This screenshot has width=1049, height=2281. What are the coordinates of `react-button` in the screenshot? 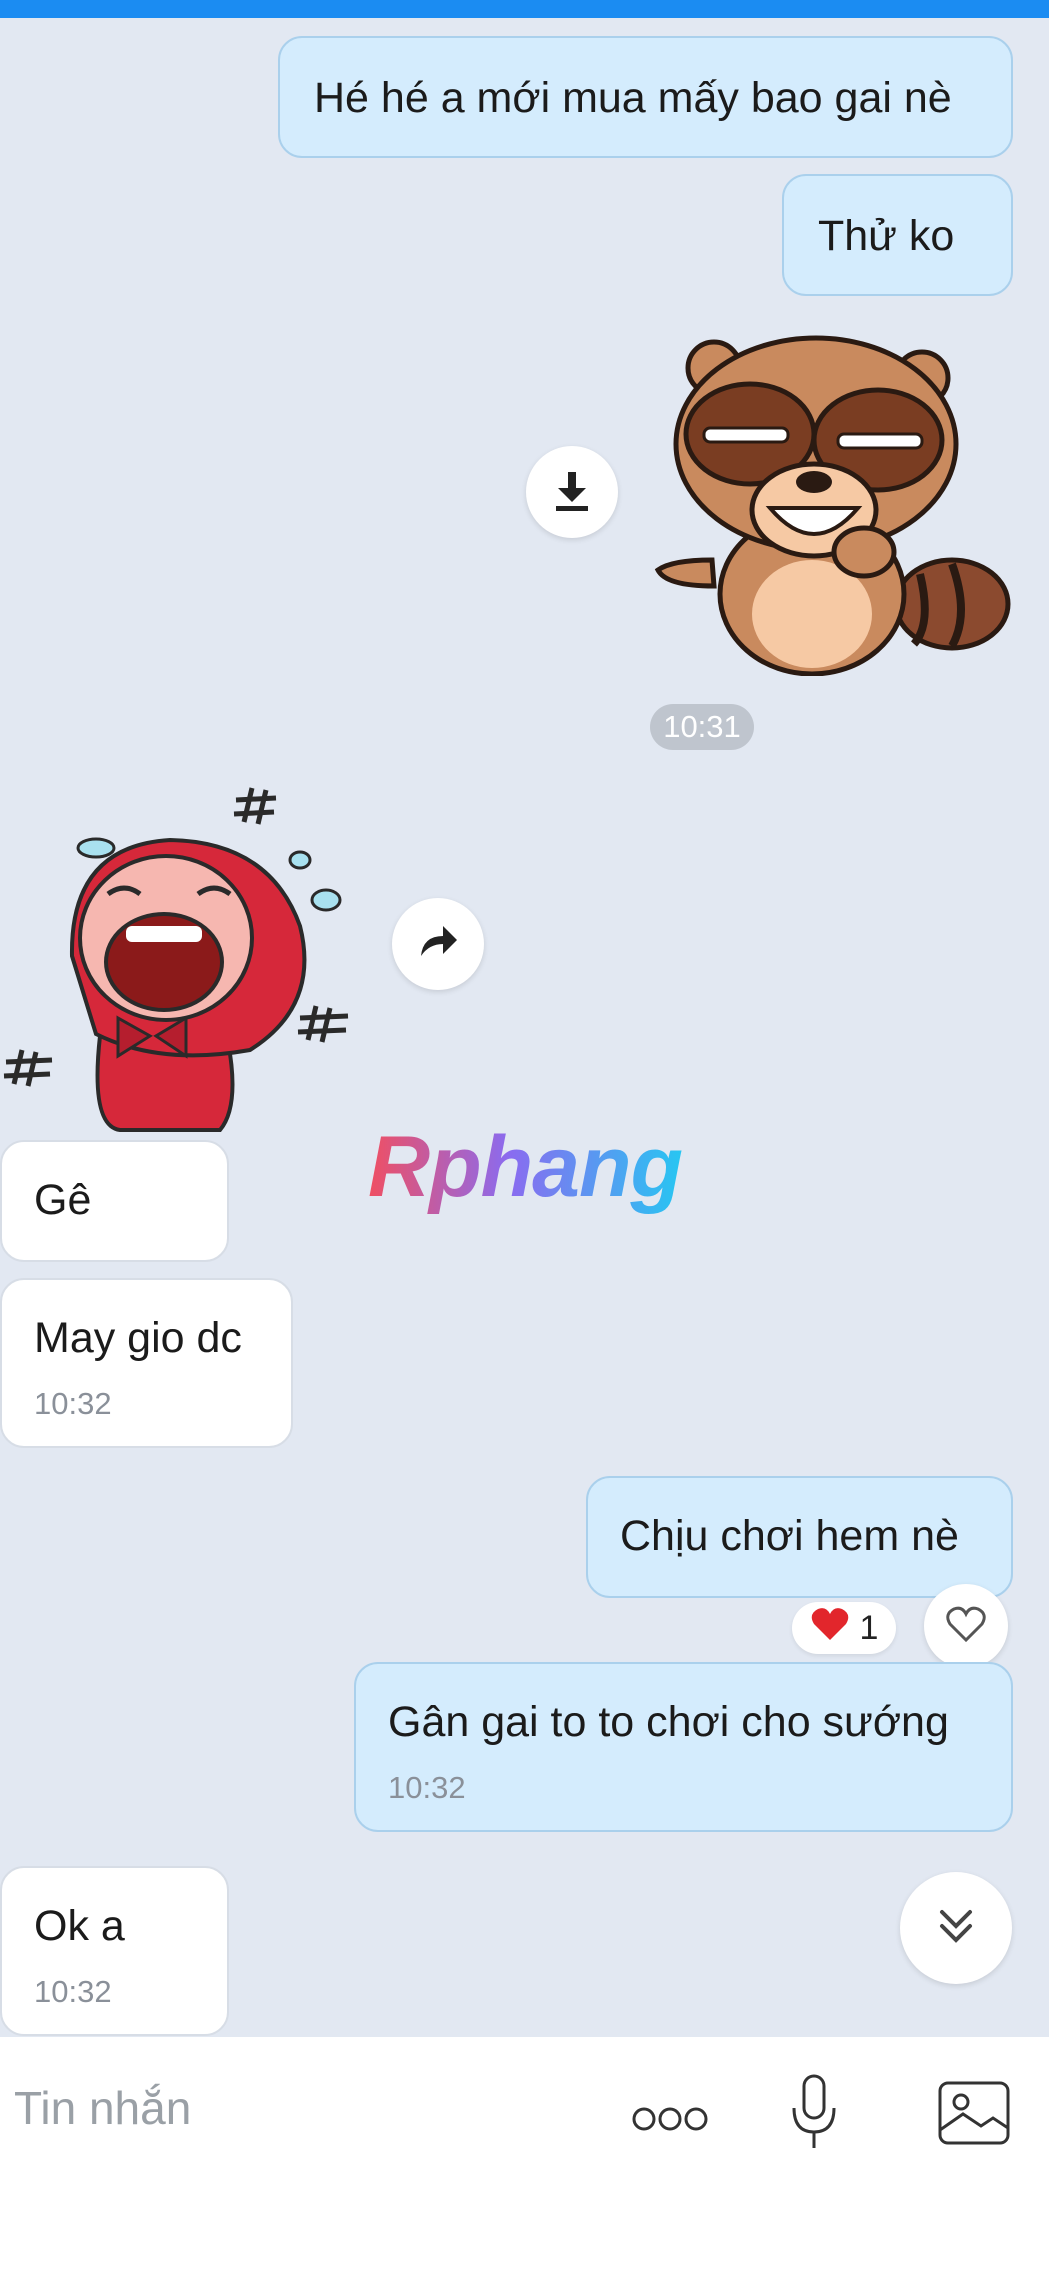 It's located at (966, 1626).